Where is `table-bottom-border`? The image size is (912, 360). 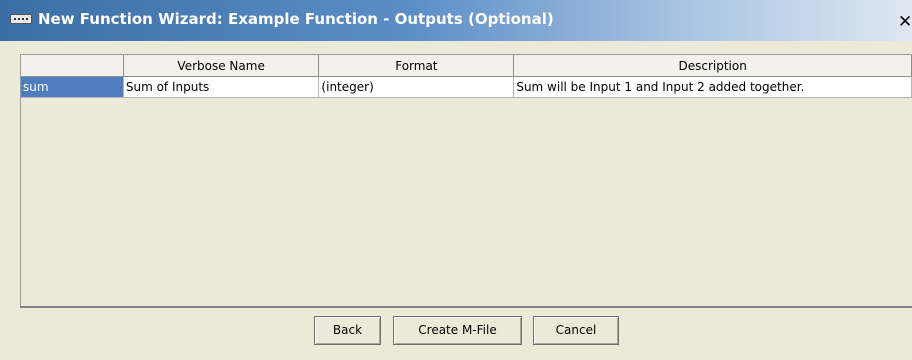
table-bottom-border is located at coordinates (466, 307).